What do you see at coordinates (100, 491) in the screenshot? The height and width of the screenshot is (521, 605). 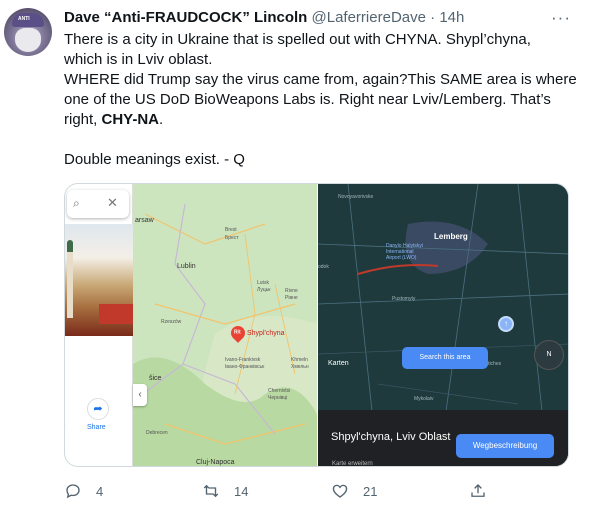 I see `reply-count: 4` at bounding box center [100, 491].